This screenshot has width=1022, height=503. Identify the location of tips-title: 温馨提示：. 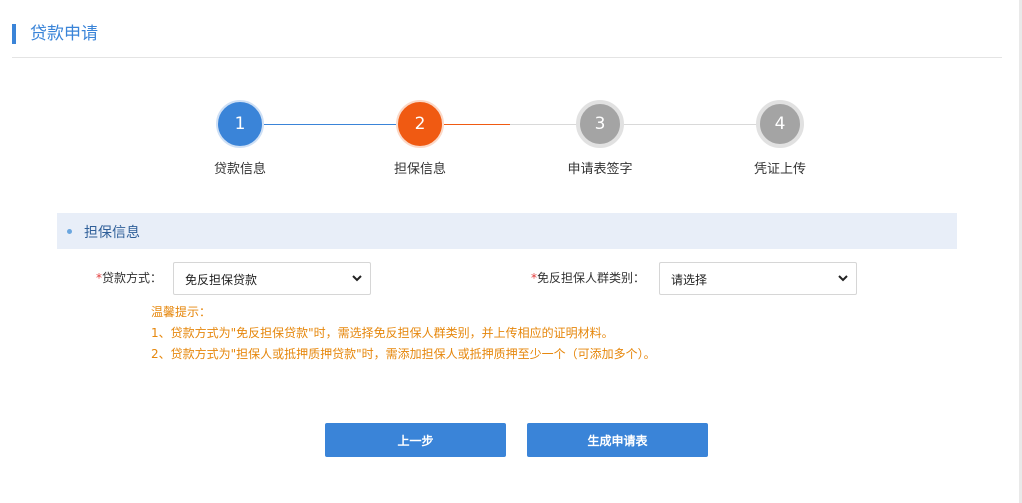
(181, 312).